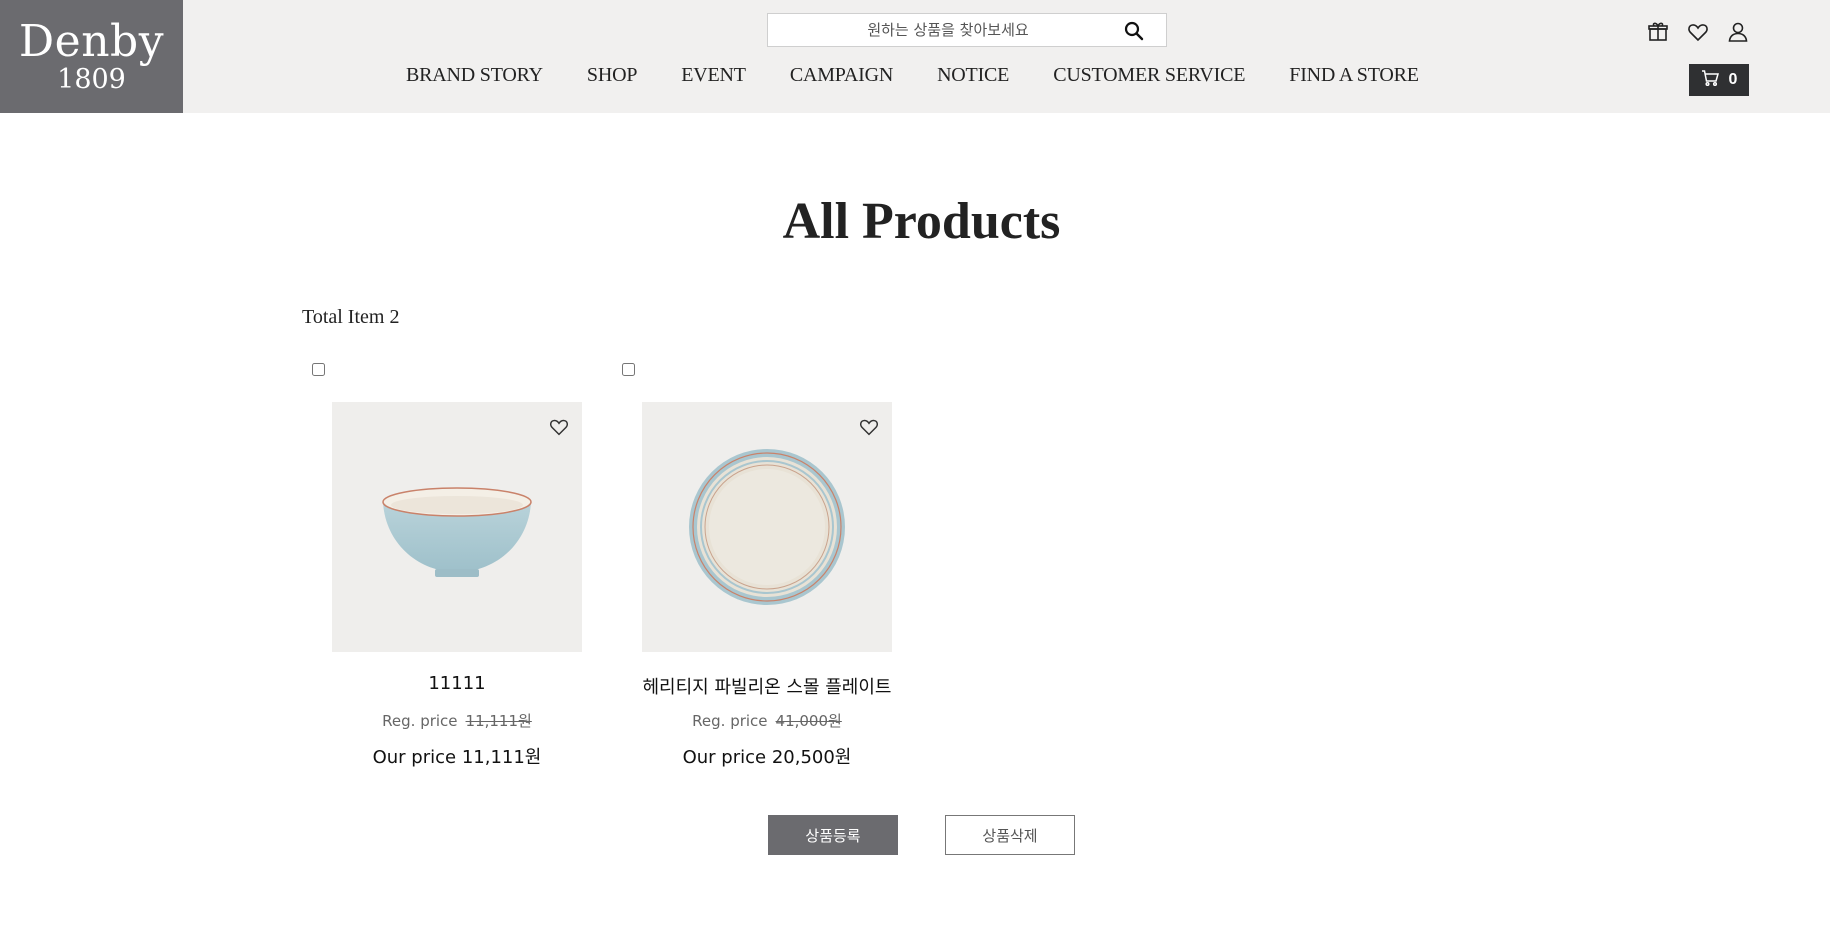  What do you see at coordinates (713, 75) in the screenshot?
I see `nav-event: EVENT` at bounding box center [713, 75].